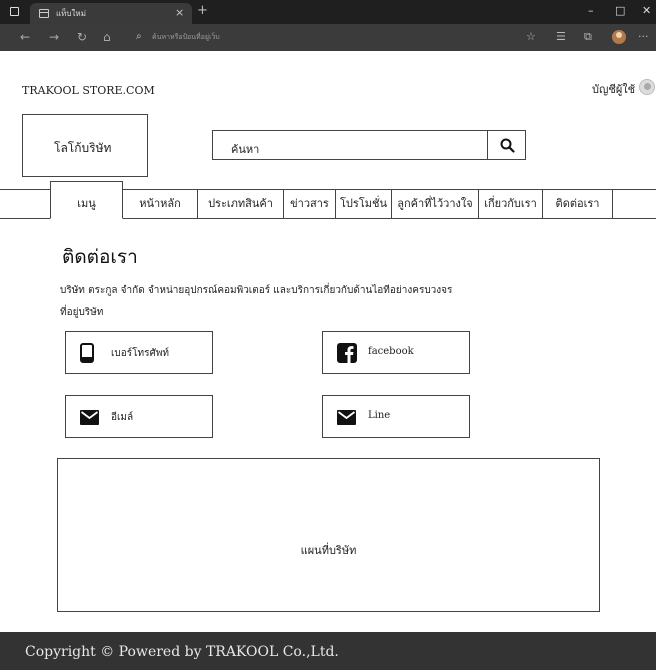 This screenshot has height=670, width=656. I want to click on home-icon: ⌂, so click(107, 37).